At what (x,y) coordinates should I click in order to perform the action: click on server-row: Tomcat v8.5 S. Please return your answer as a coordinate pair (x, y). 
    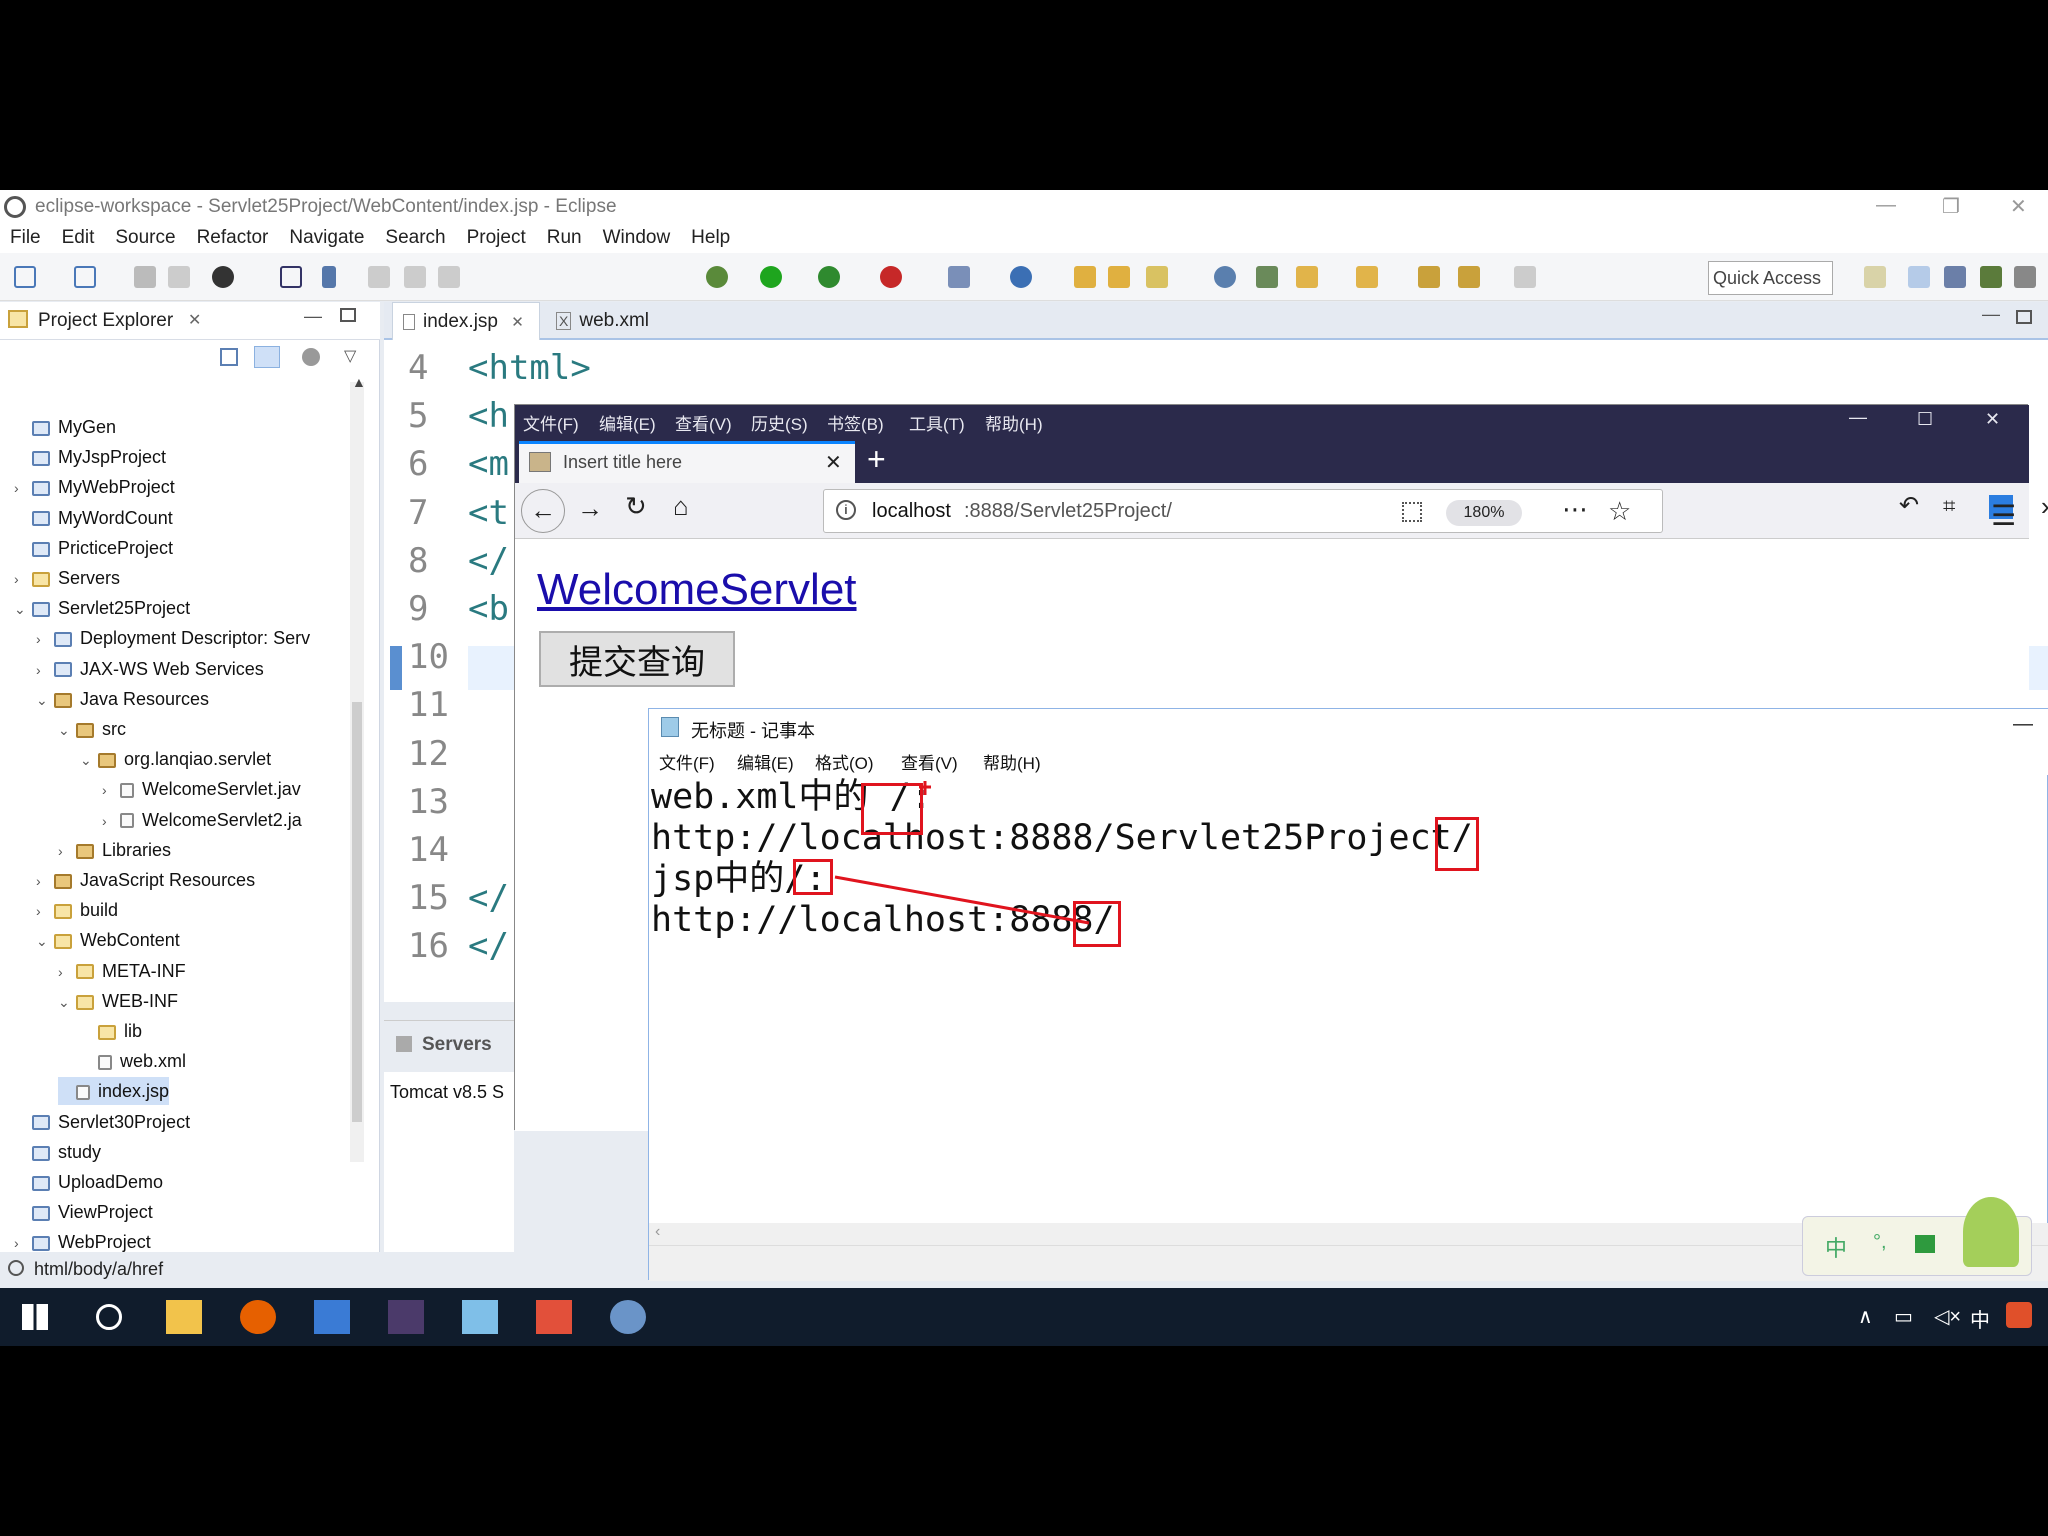
    Looking at the image, I should click on (447, 1092).